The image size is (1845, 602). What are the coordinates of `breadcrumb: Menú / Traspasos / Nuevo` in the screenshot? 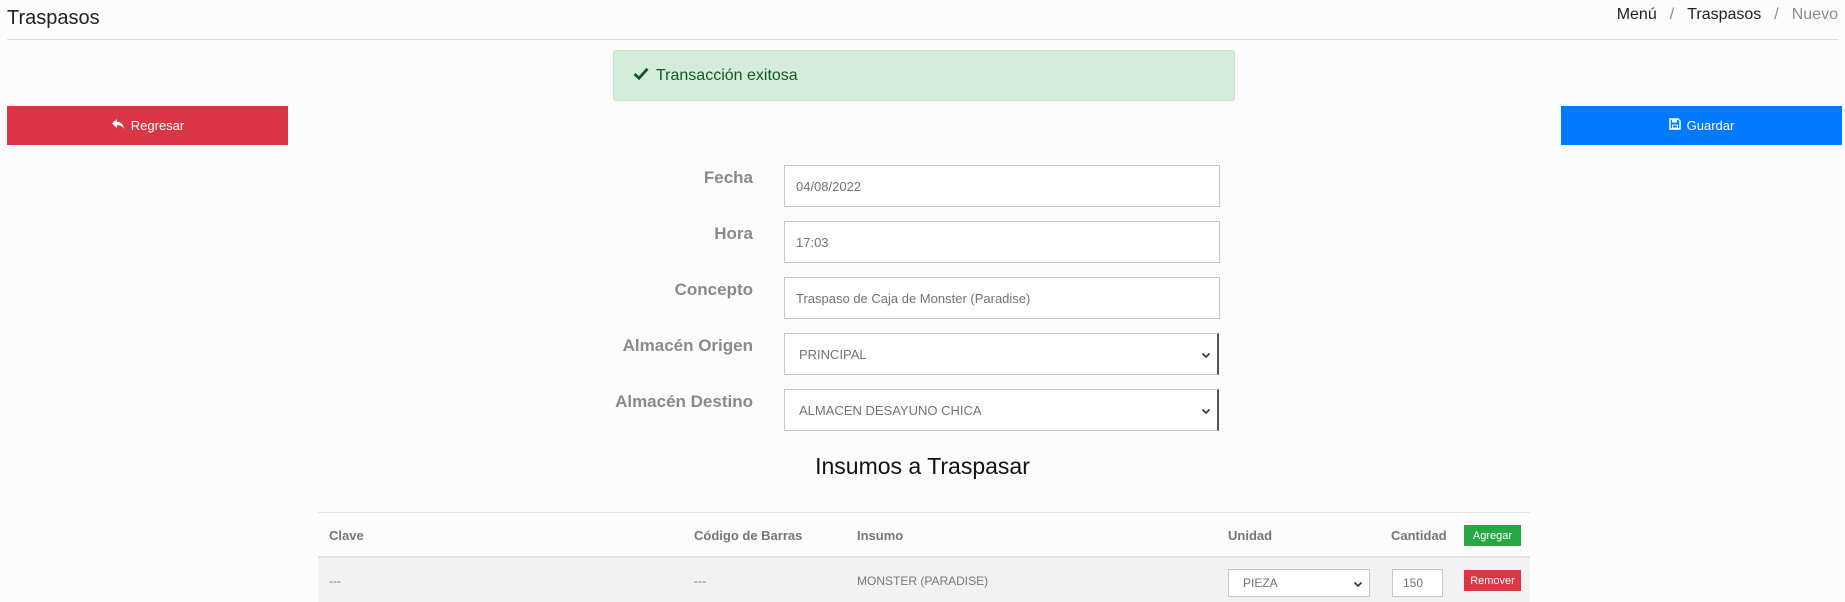 It's located at (1727, 15).